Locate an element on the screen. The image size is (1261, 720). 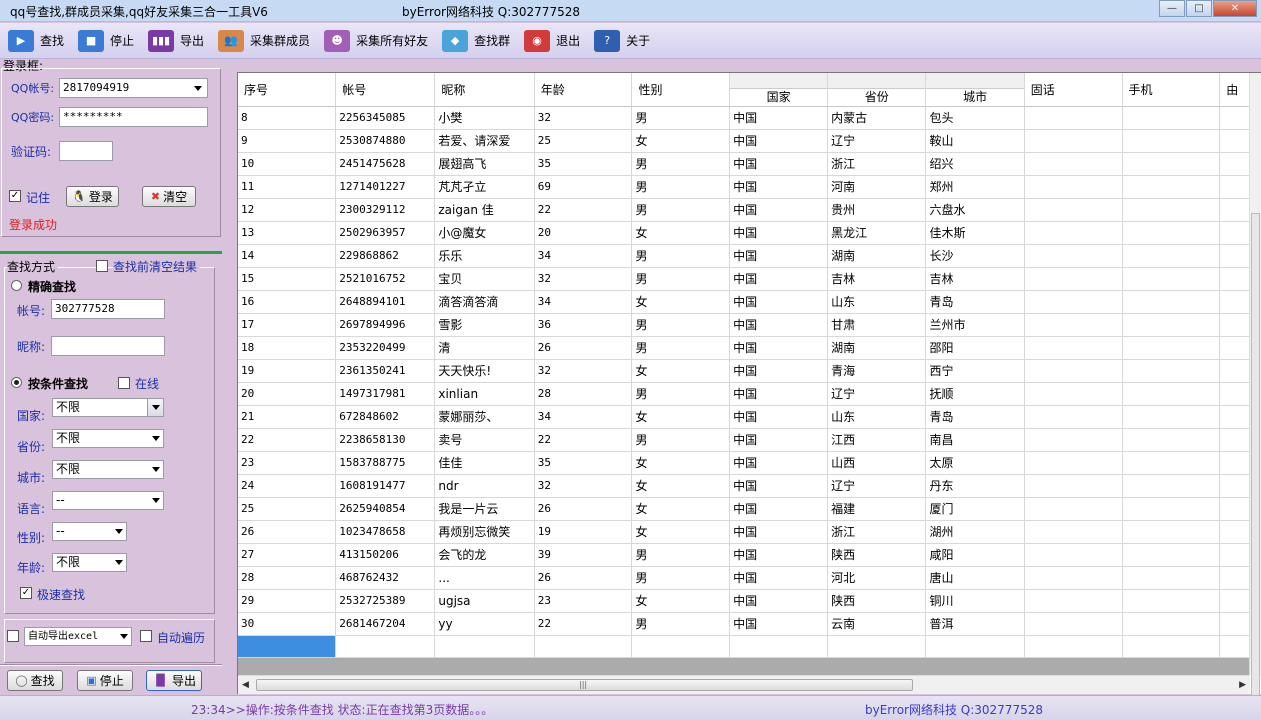
exit-icon: ◉ is located at coordinates (537, 40).